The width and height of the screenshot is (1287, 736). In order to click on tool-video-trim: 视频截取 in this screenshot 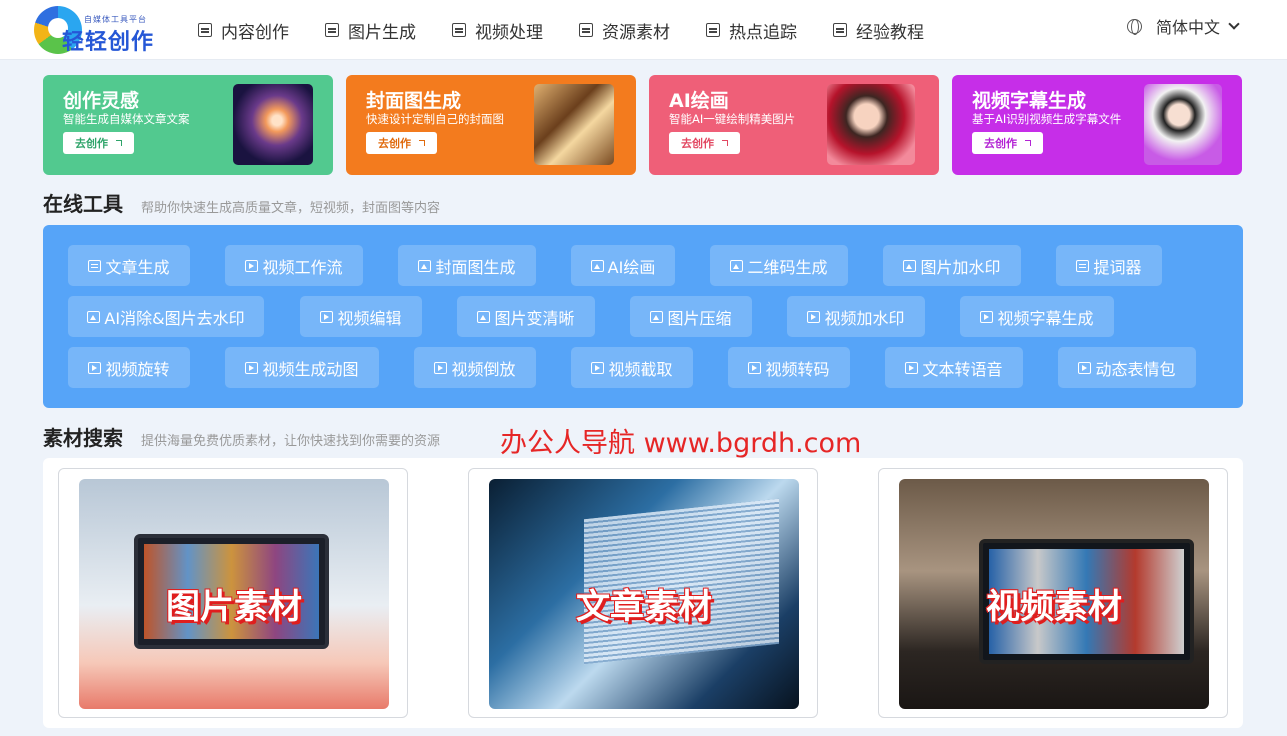, I will do `click(632, 367)`.